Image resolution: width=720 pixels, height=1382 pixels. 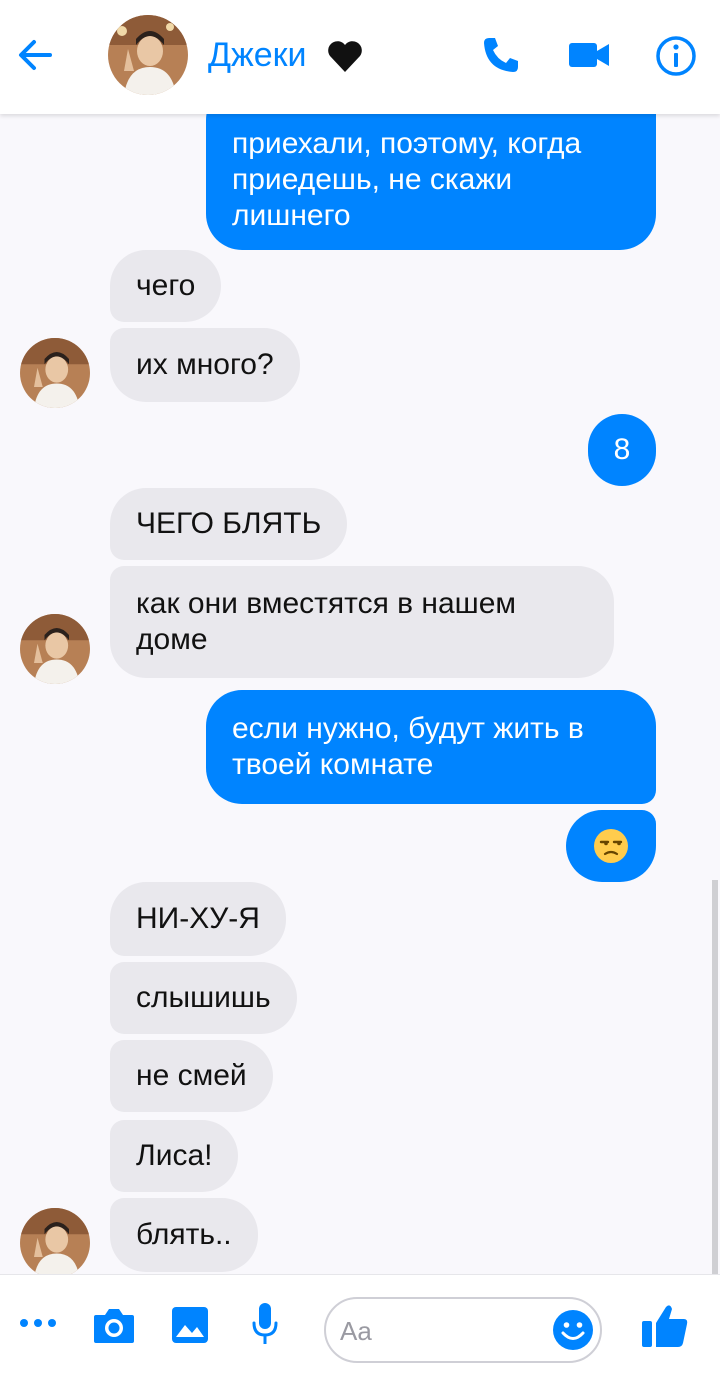 I want to click on outgoing-message: 8, so click(x=622, y=450).